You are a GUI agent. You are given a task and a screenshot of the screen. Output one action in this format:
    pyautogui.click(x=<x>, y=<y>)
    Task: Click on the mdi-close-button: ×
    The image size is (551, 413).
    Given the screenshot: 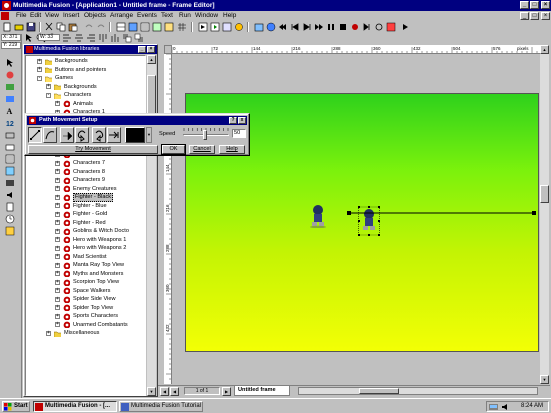 What is the action you would take?
    pyautogui.click(x=545, y=16)
    